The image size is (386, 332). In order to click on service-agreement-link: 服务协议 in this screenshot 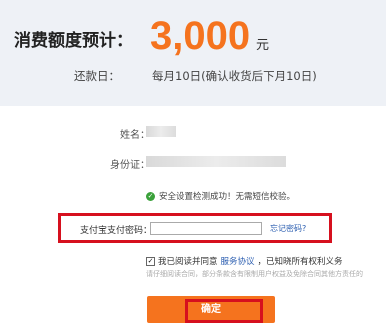, I will do `click(238, 261)`.